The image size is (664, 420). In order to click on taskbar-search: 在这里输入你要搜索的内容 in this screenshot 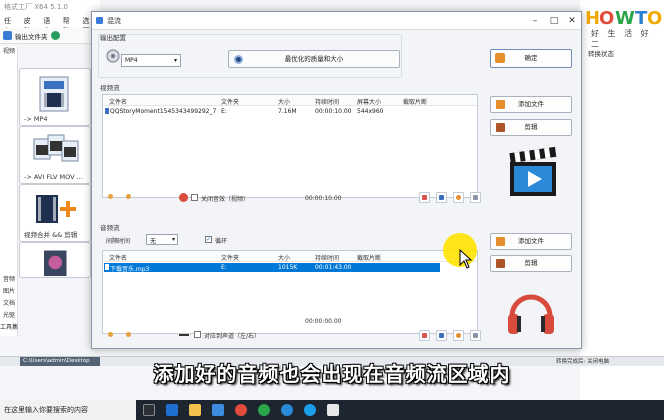, I will do `click(68, 410)`.